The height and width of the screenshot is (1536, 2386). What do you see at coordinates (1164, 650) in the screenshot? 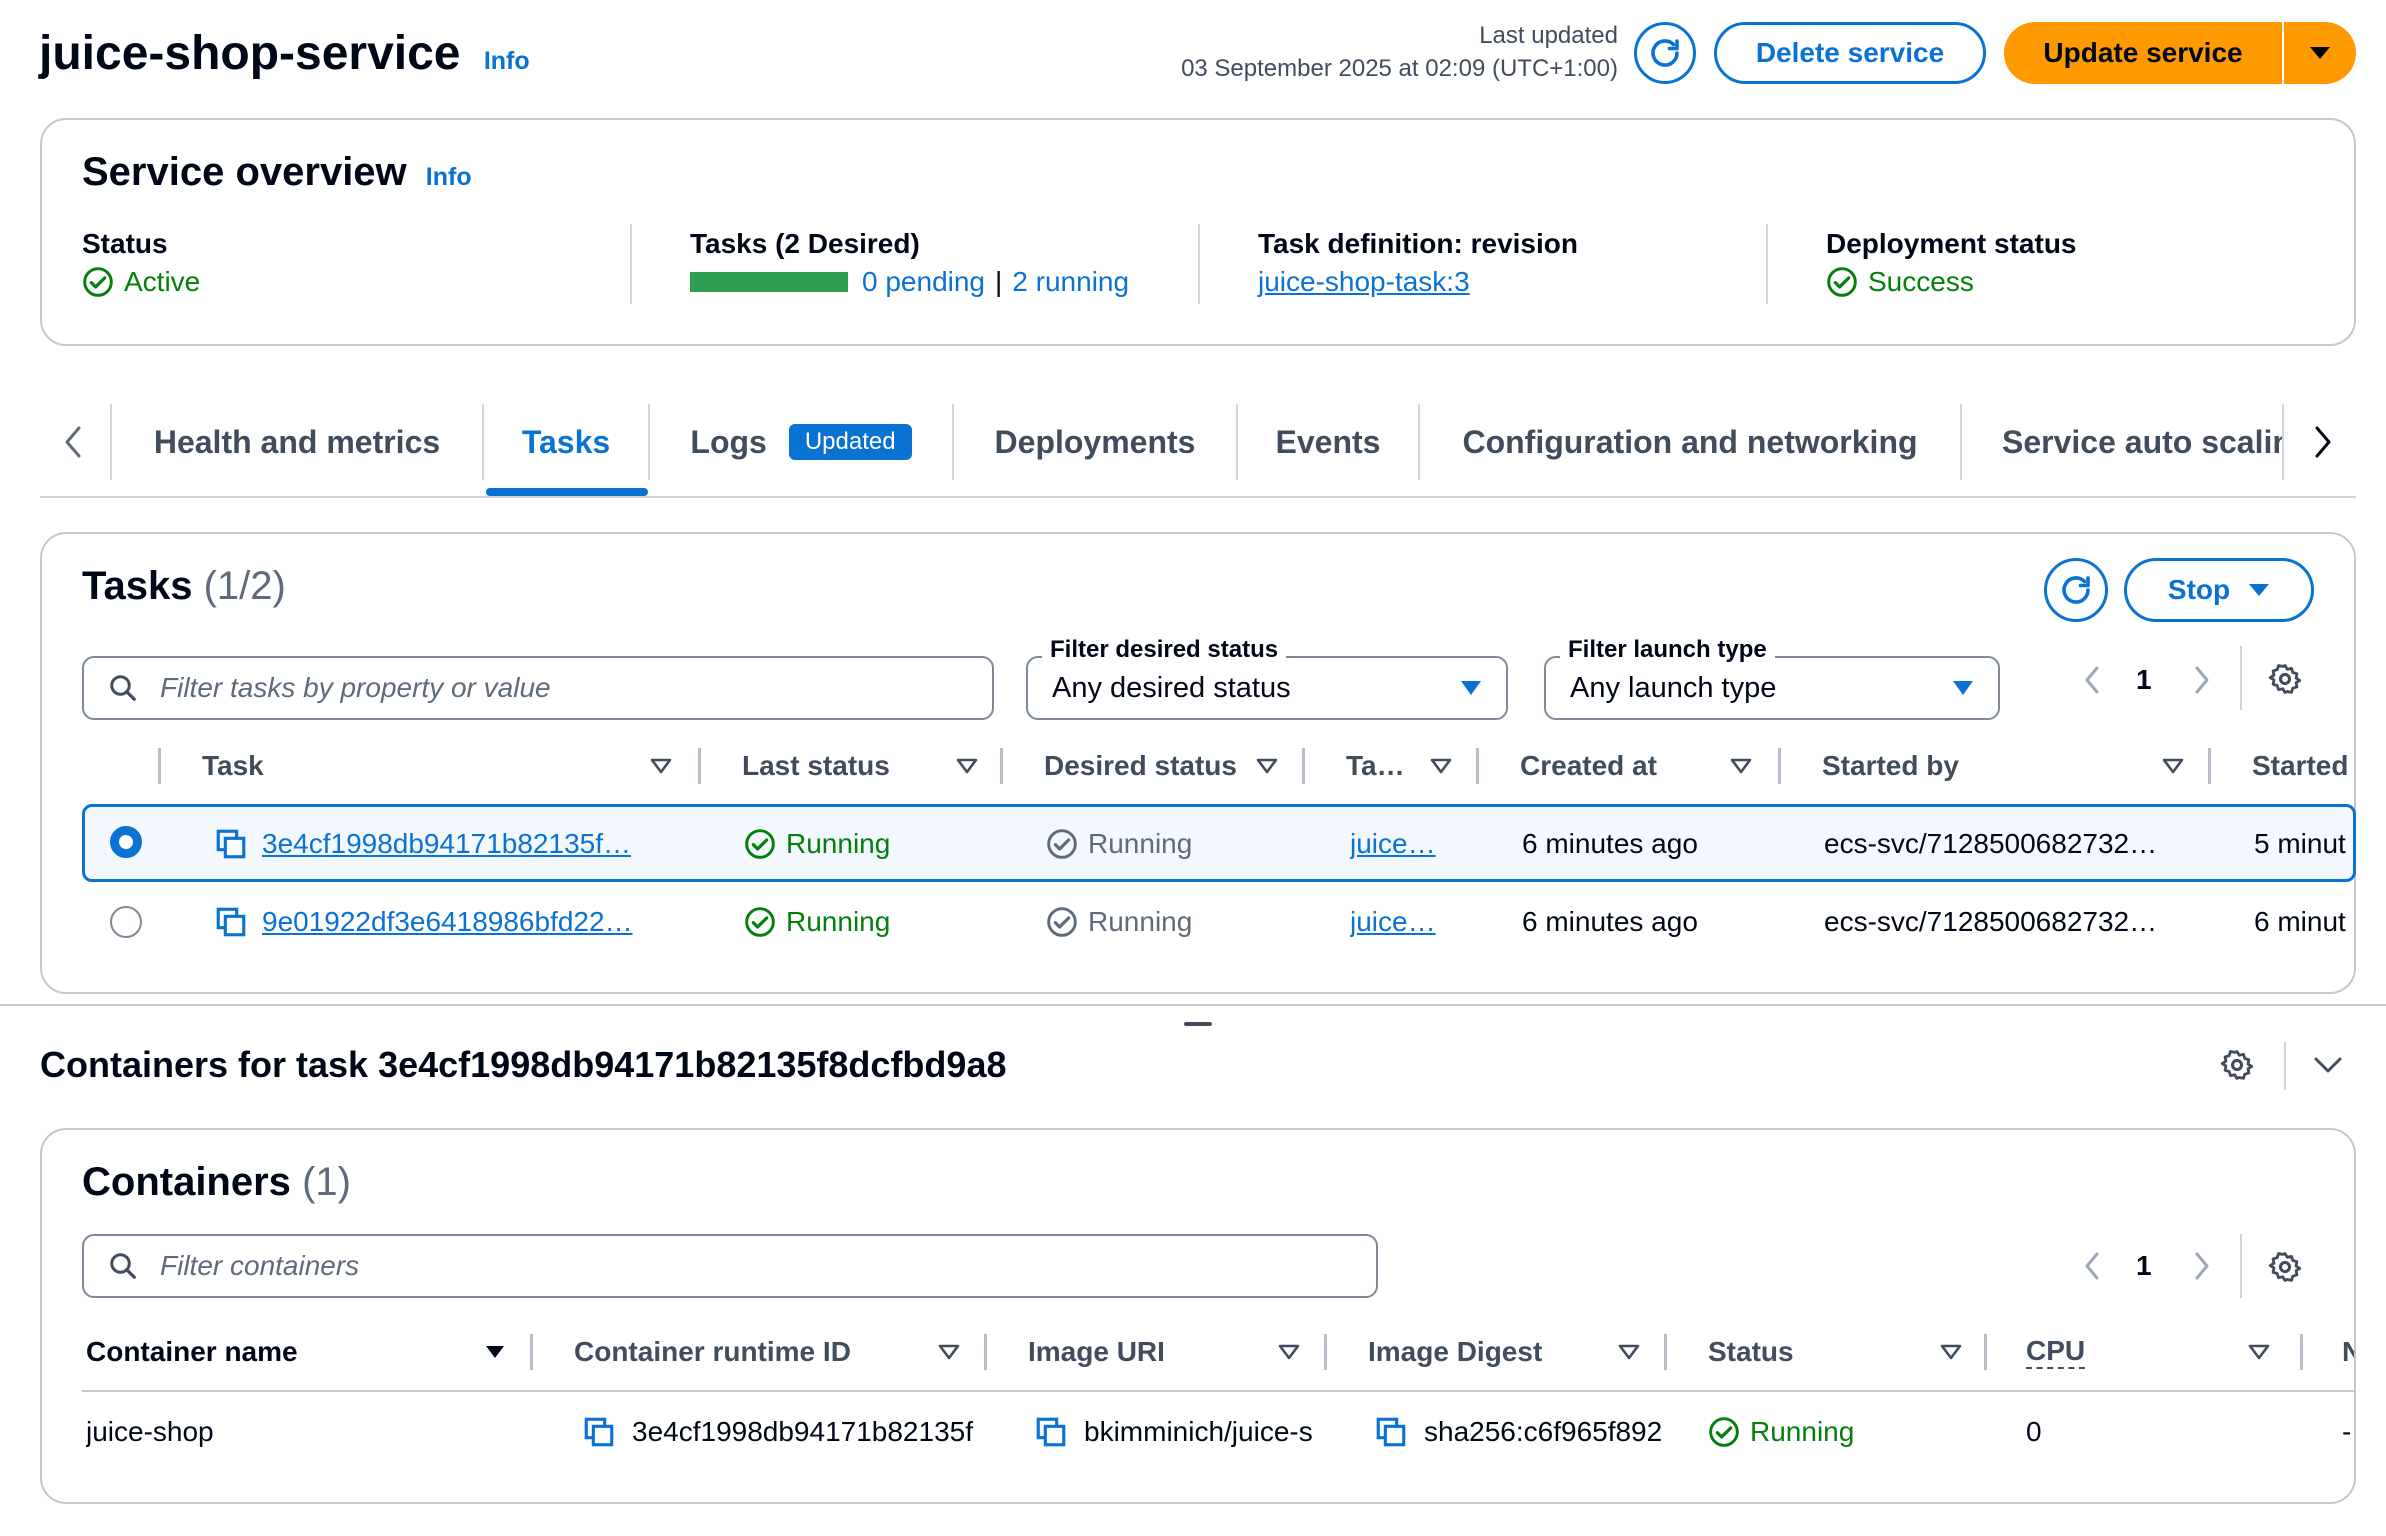
I see `filter-desired-status-label: Filter desired status` at bounding box center [1164, 650].